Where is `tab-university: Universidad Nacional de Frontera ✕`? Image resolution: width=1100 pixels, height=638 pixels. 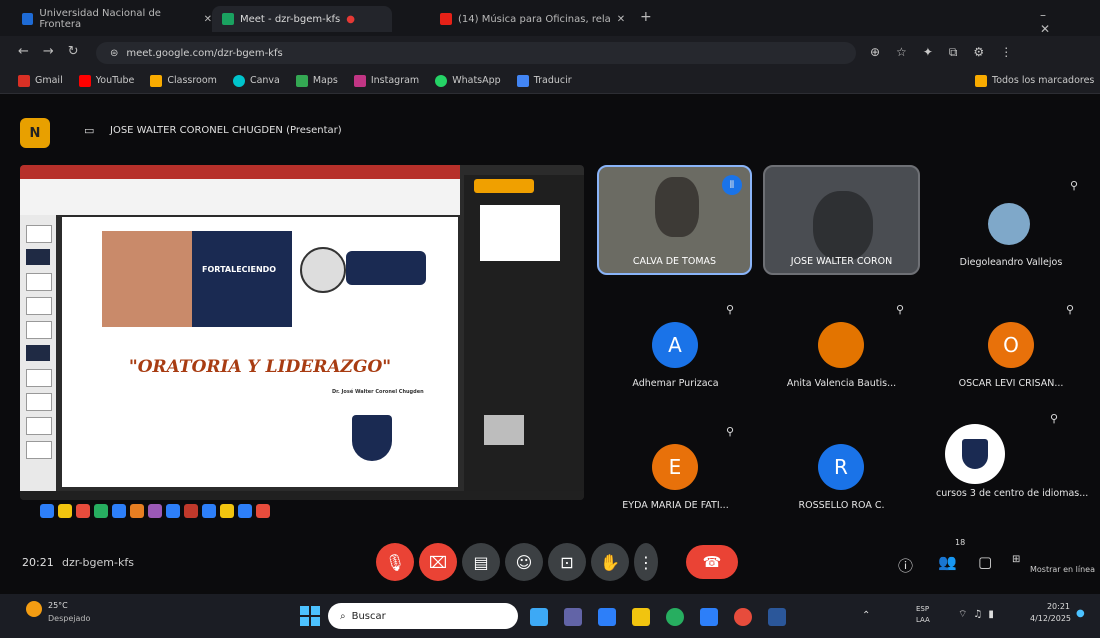 tab-university: Universidad Nacional de Frontera ✕ is located at coordinates (117, 19).